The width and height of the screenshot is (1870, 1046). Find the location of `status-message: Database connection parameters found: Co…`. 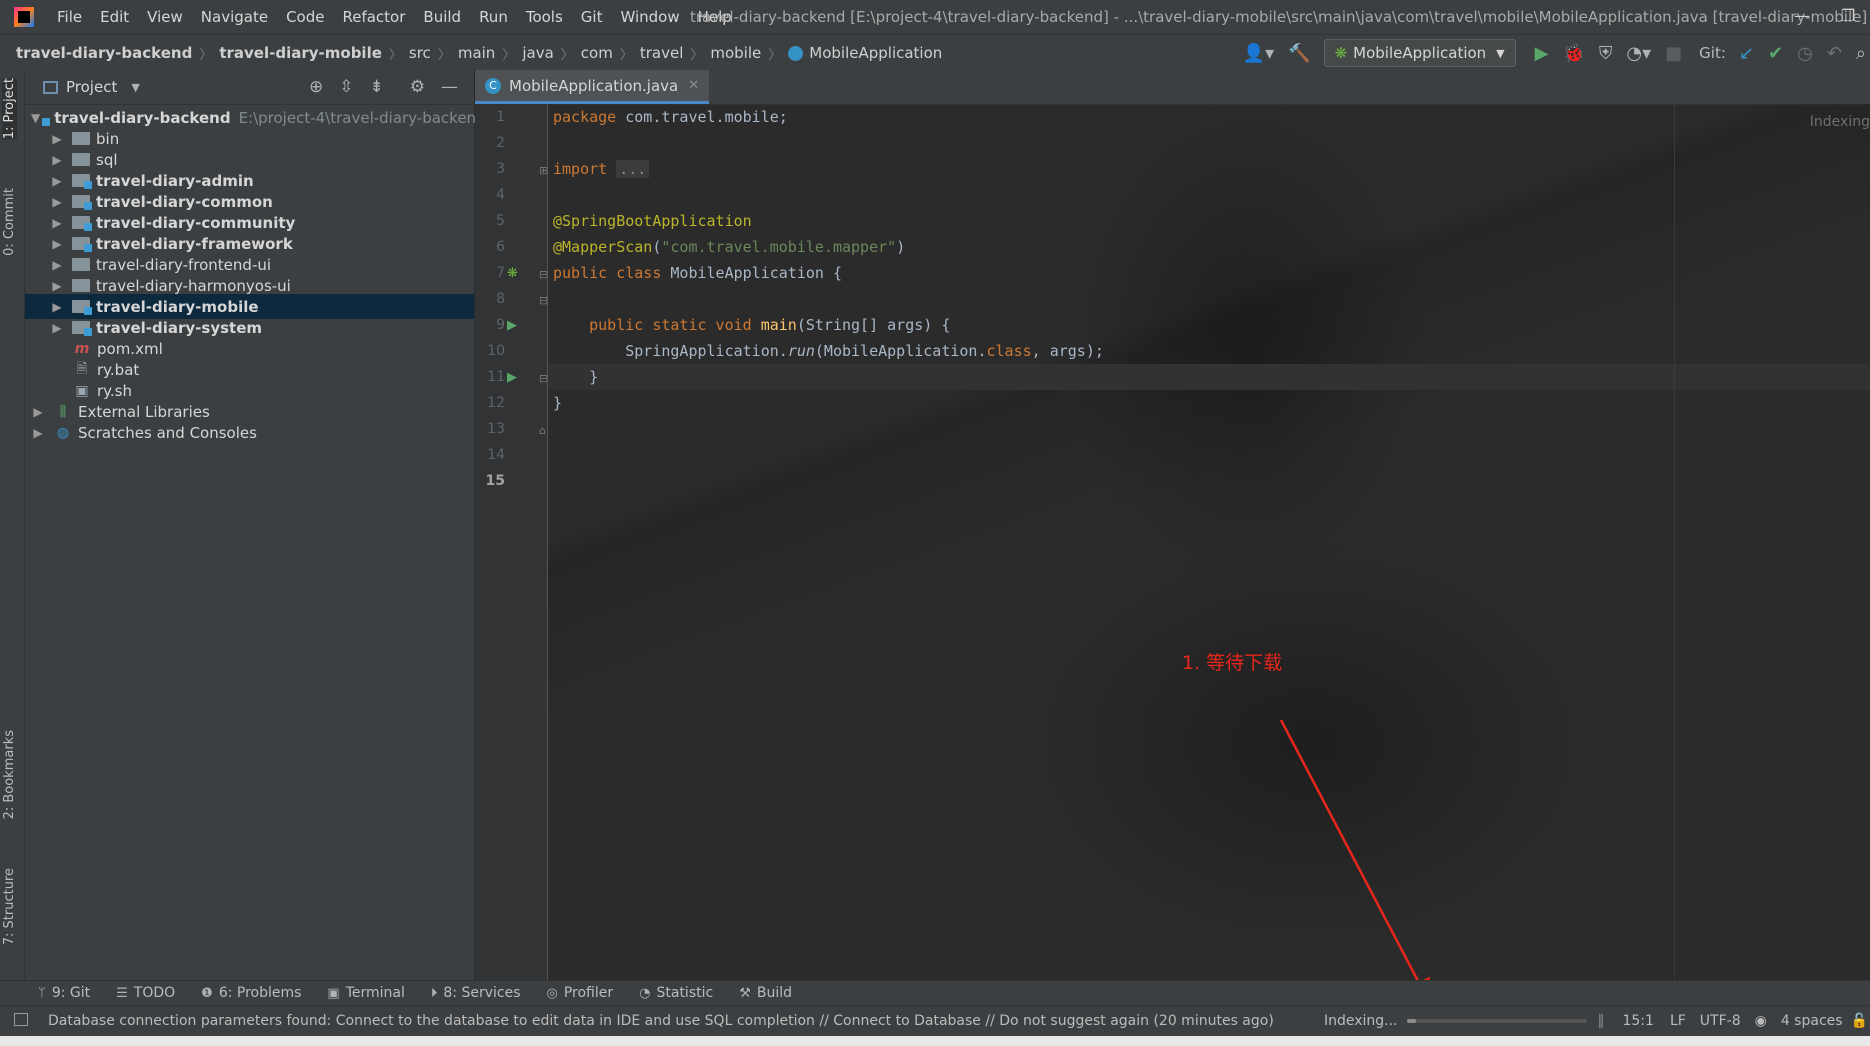

status-message: Database connection parameters found: Co… is located at coordinates (661, 1021).